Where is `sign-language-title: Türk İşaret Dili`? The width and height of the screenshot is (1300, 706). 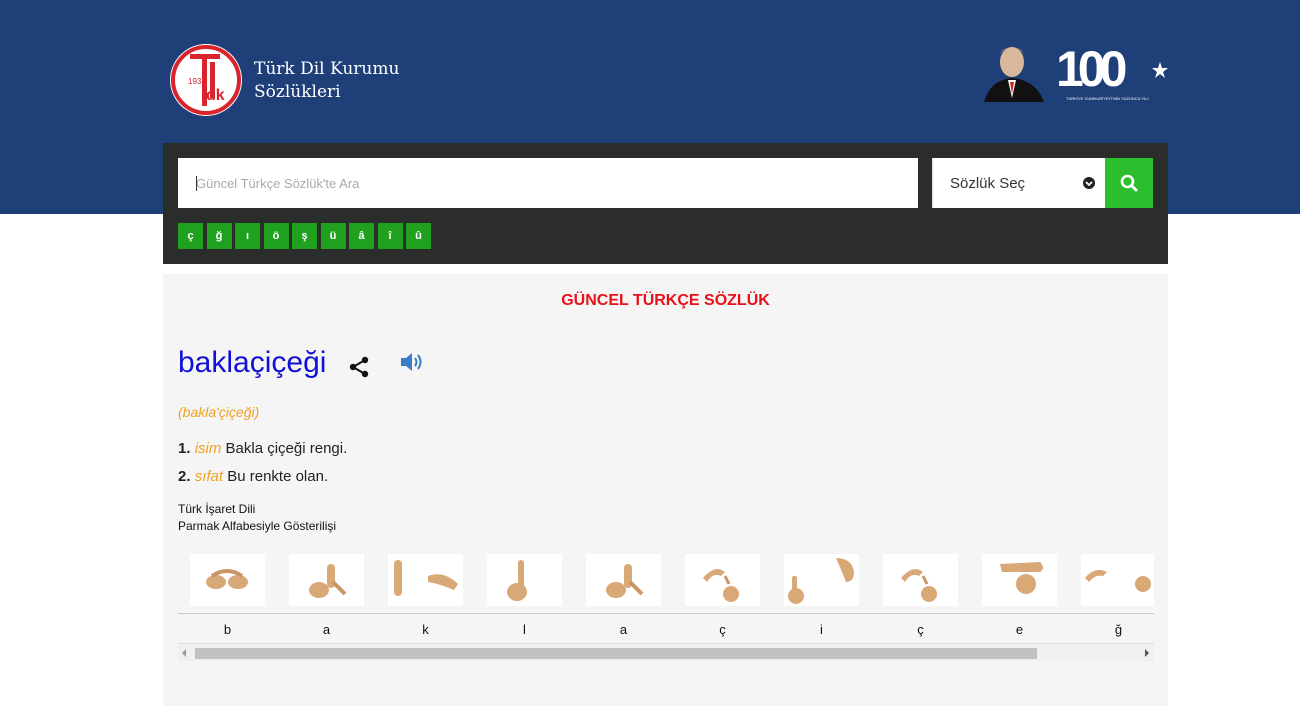
sign-language-title: Türk İşaret Dili is located at coordinates (217, 509).